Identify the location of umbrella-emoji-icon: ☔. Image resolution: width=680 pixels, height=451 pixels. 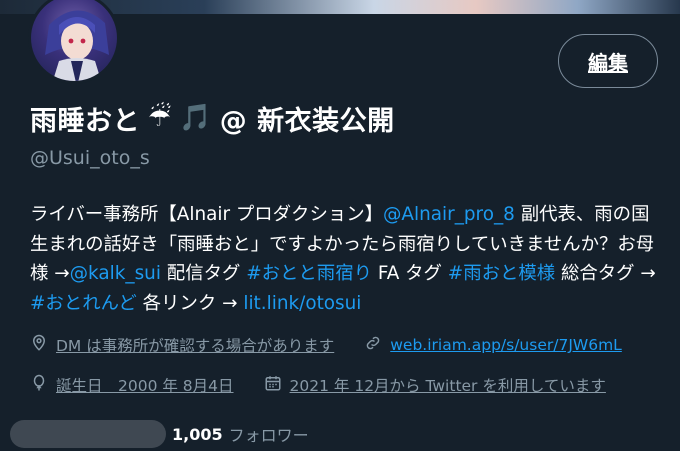
(160, 118).